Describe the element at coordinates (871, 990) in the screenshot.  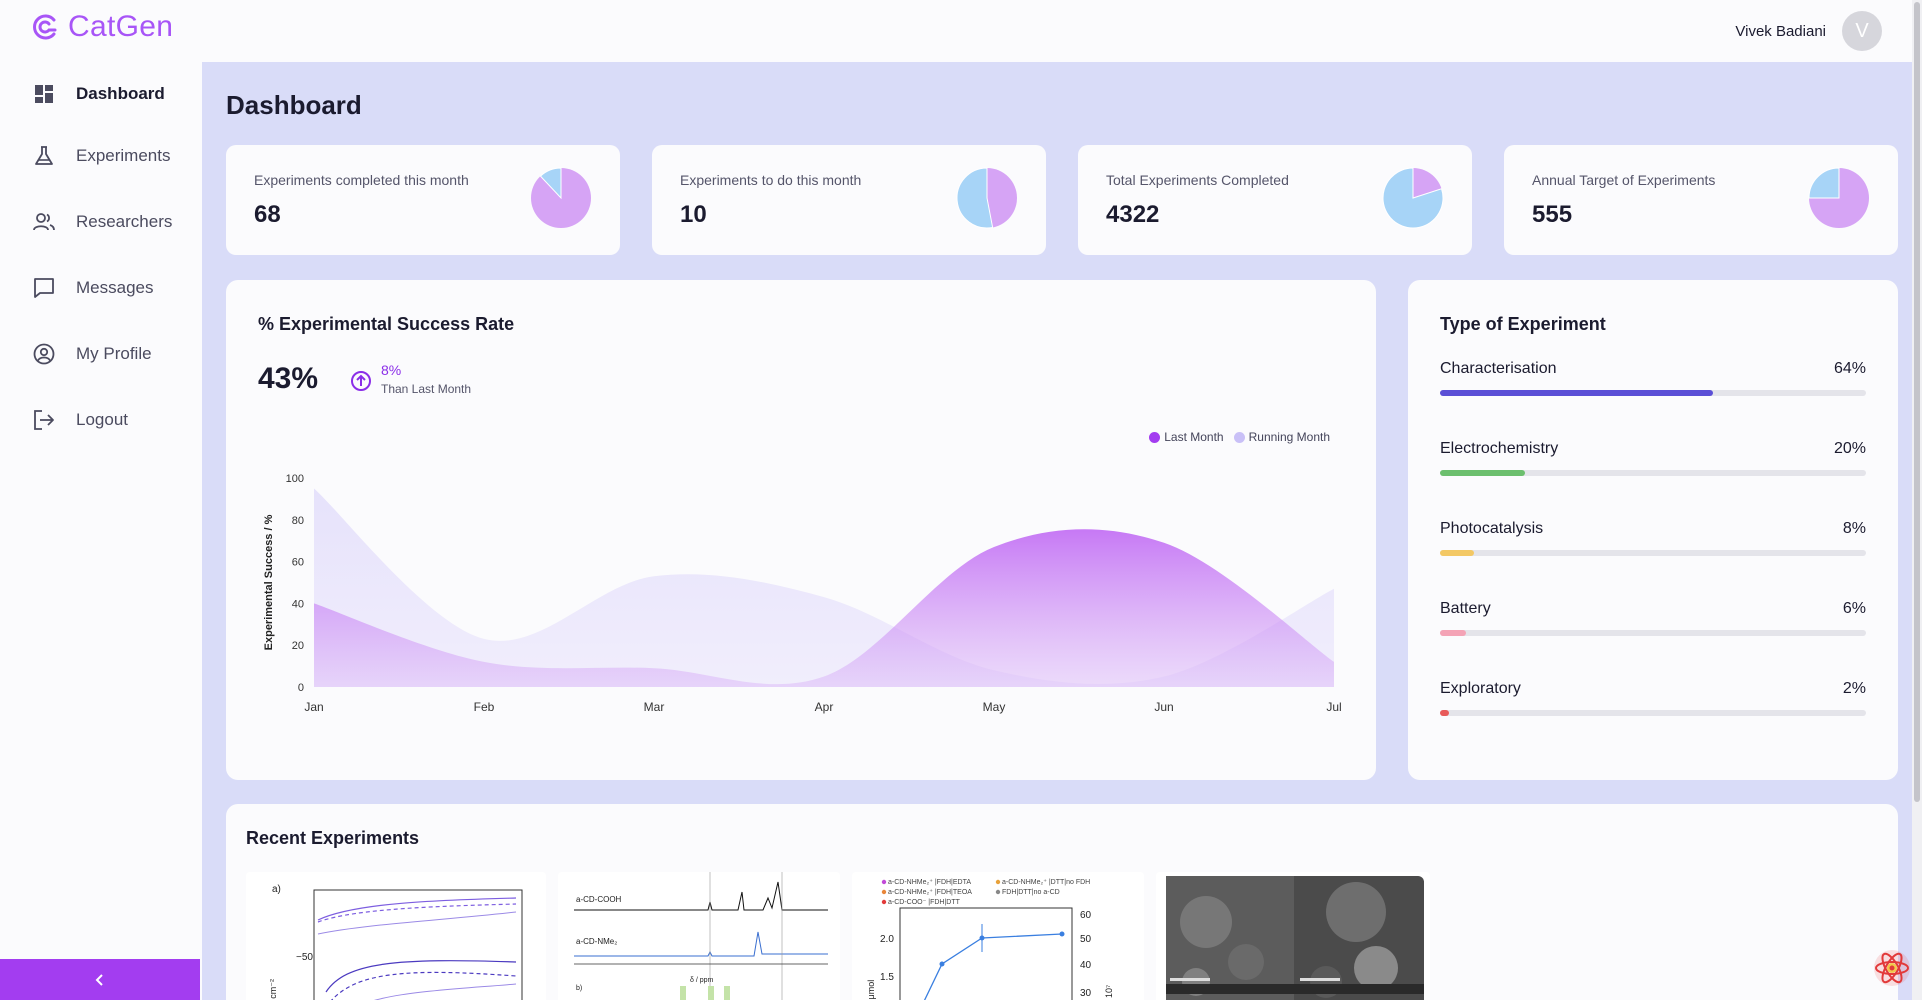
I see `svg-text: e / μmol` at that location.